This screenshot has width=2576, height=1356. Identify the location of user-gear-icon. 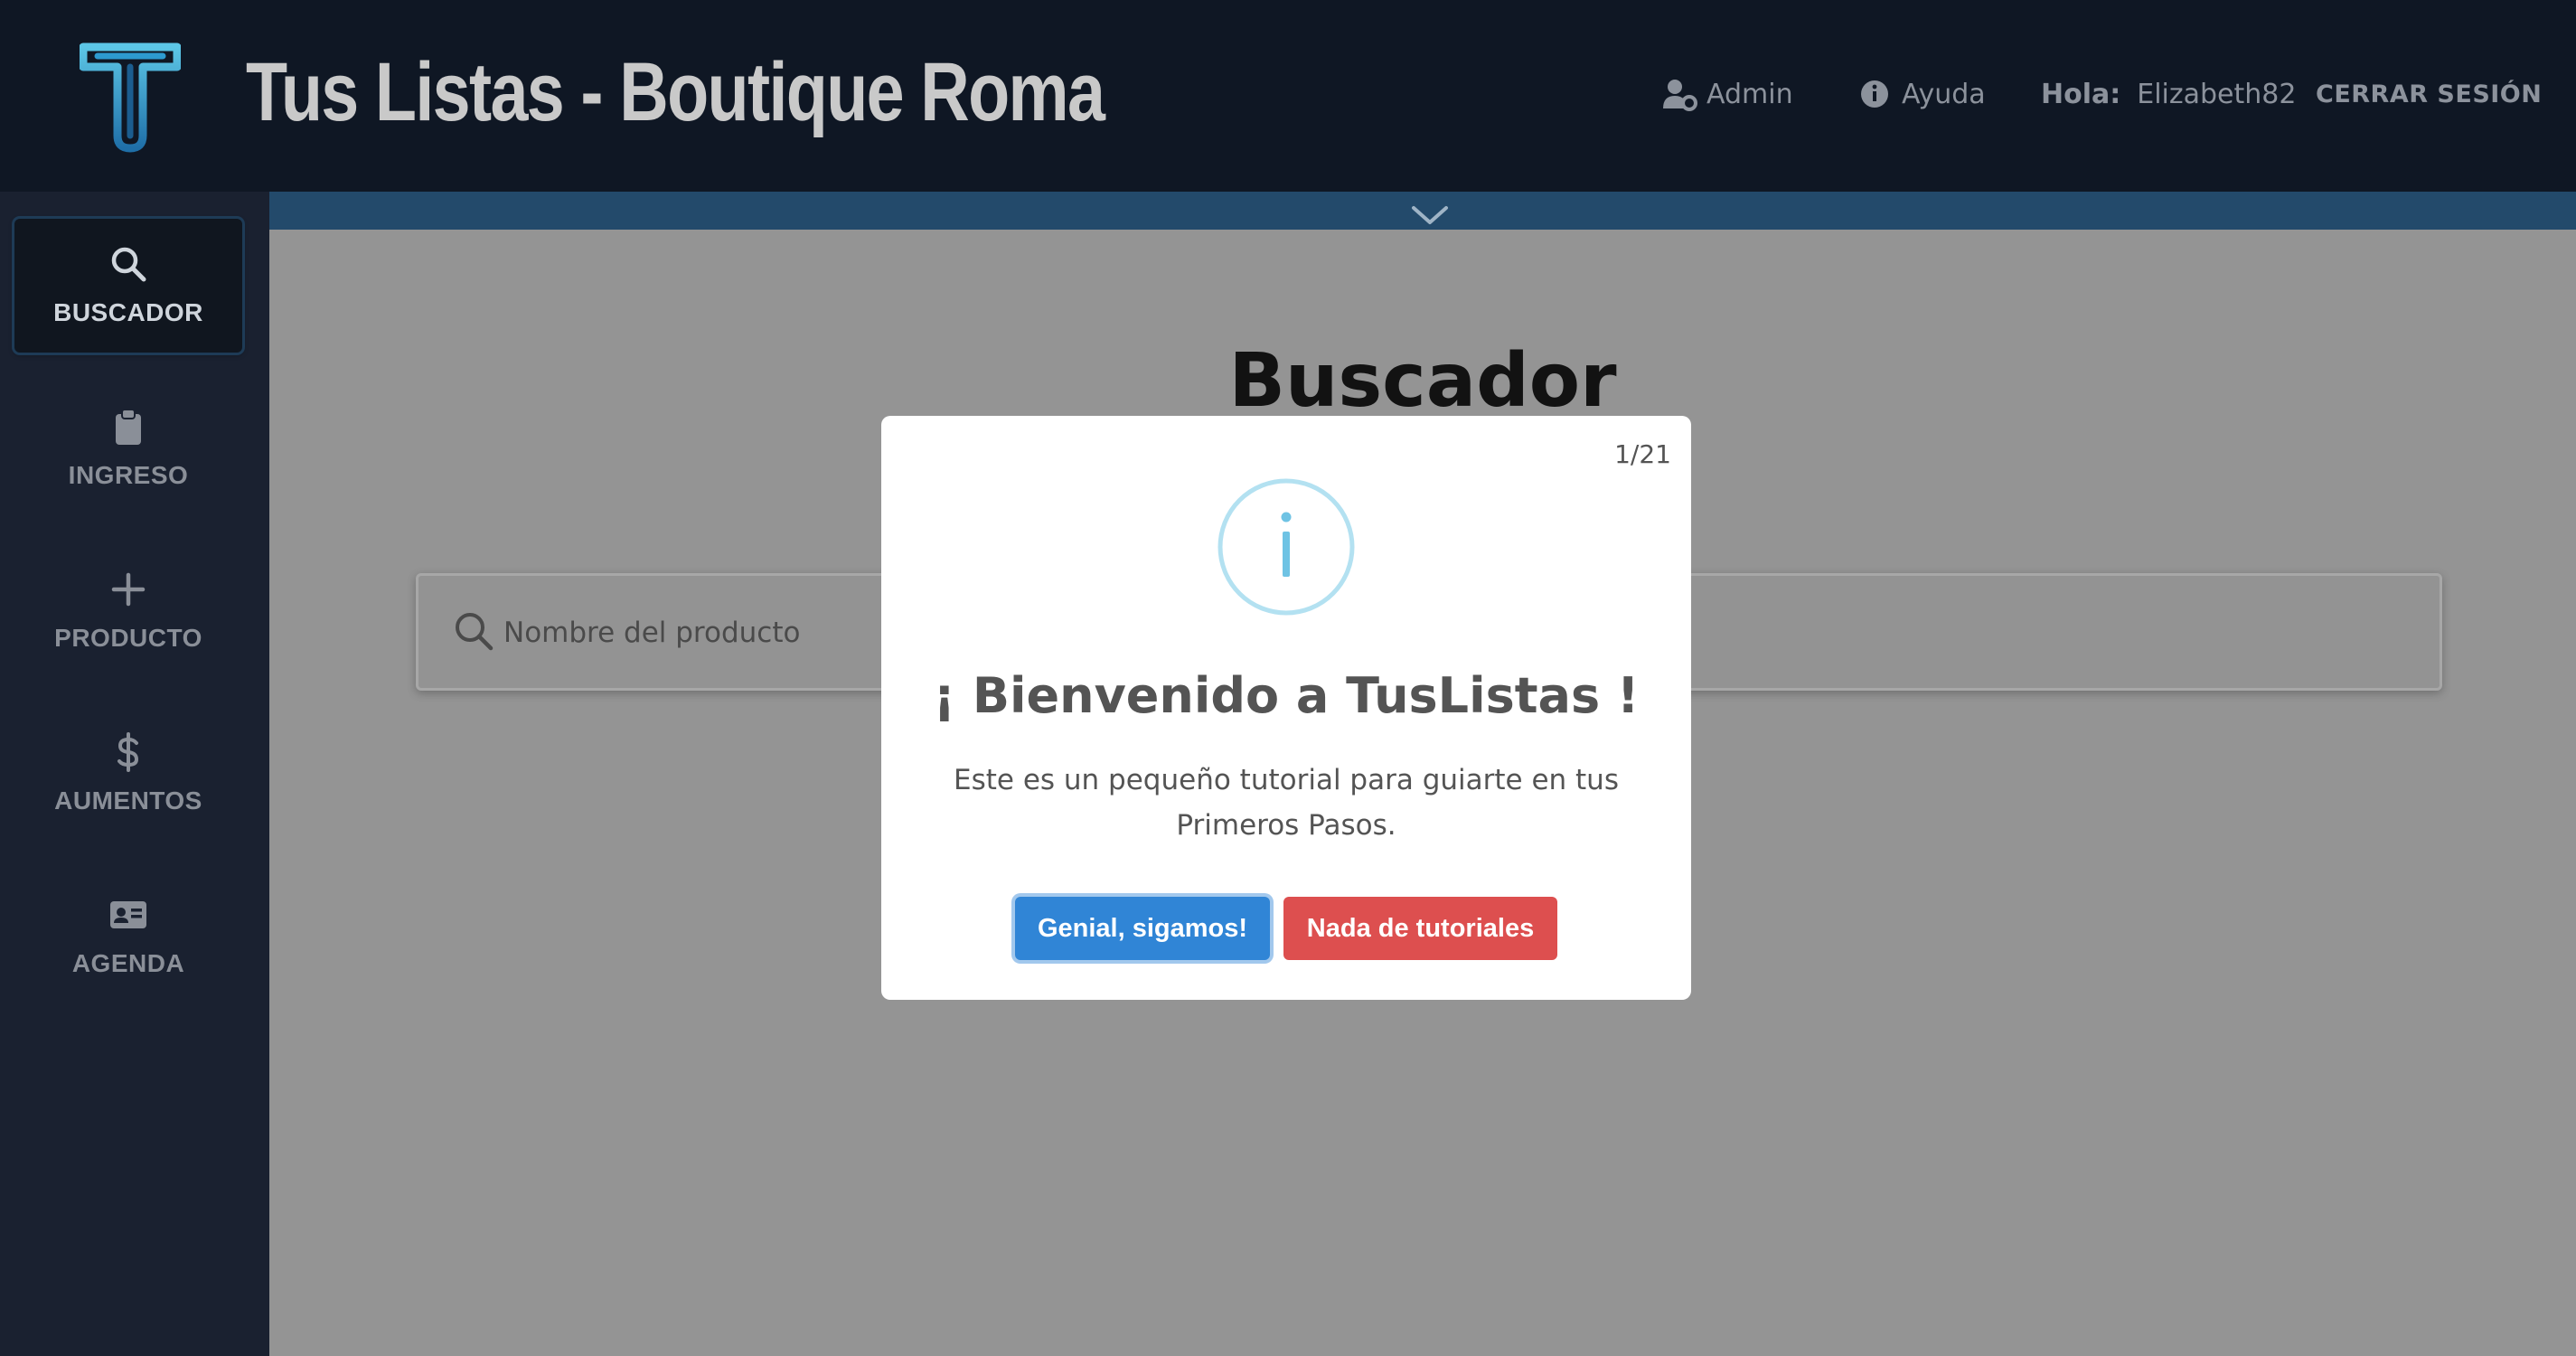
(1680, 95).